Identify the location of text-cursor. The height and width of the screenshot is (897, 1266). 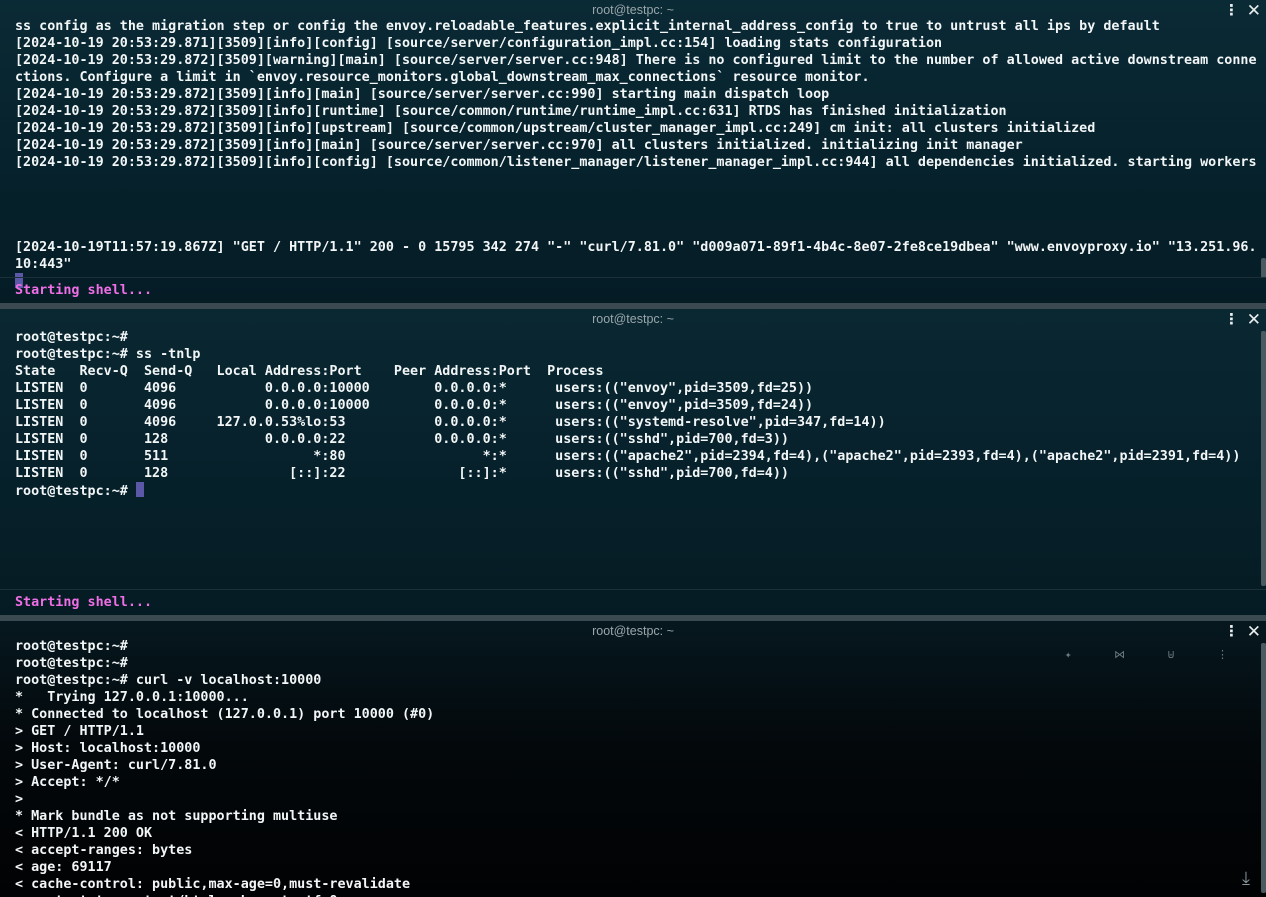
(139, 489).